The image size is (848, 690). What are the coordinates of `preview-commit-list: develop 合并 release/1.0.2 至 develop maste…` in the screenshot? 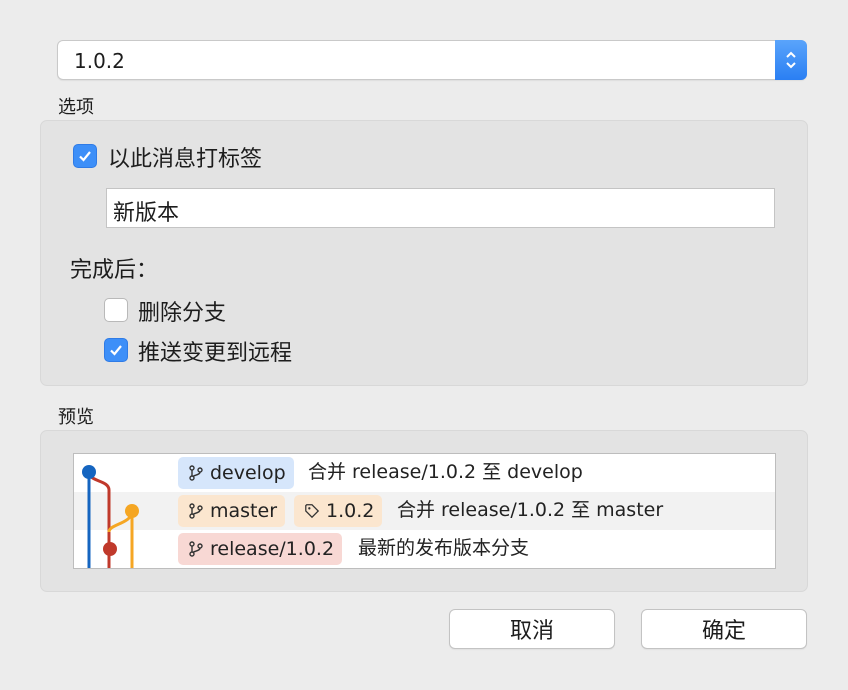 It's located at (424, 511).